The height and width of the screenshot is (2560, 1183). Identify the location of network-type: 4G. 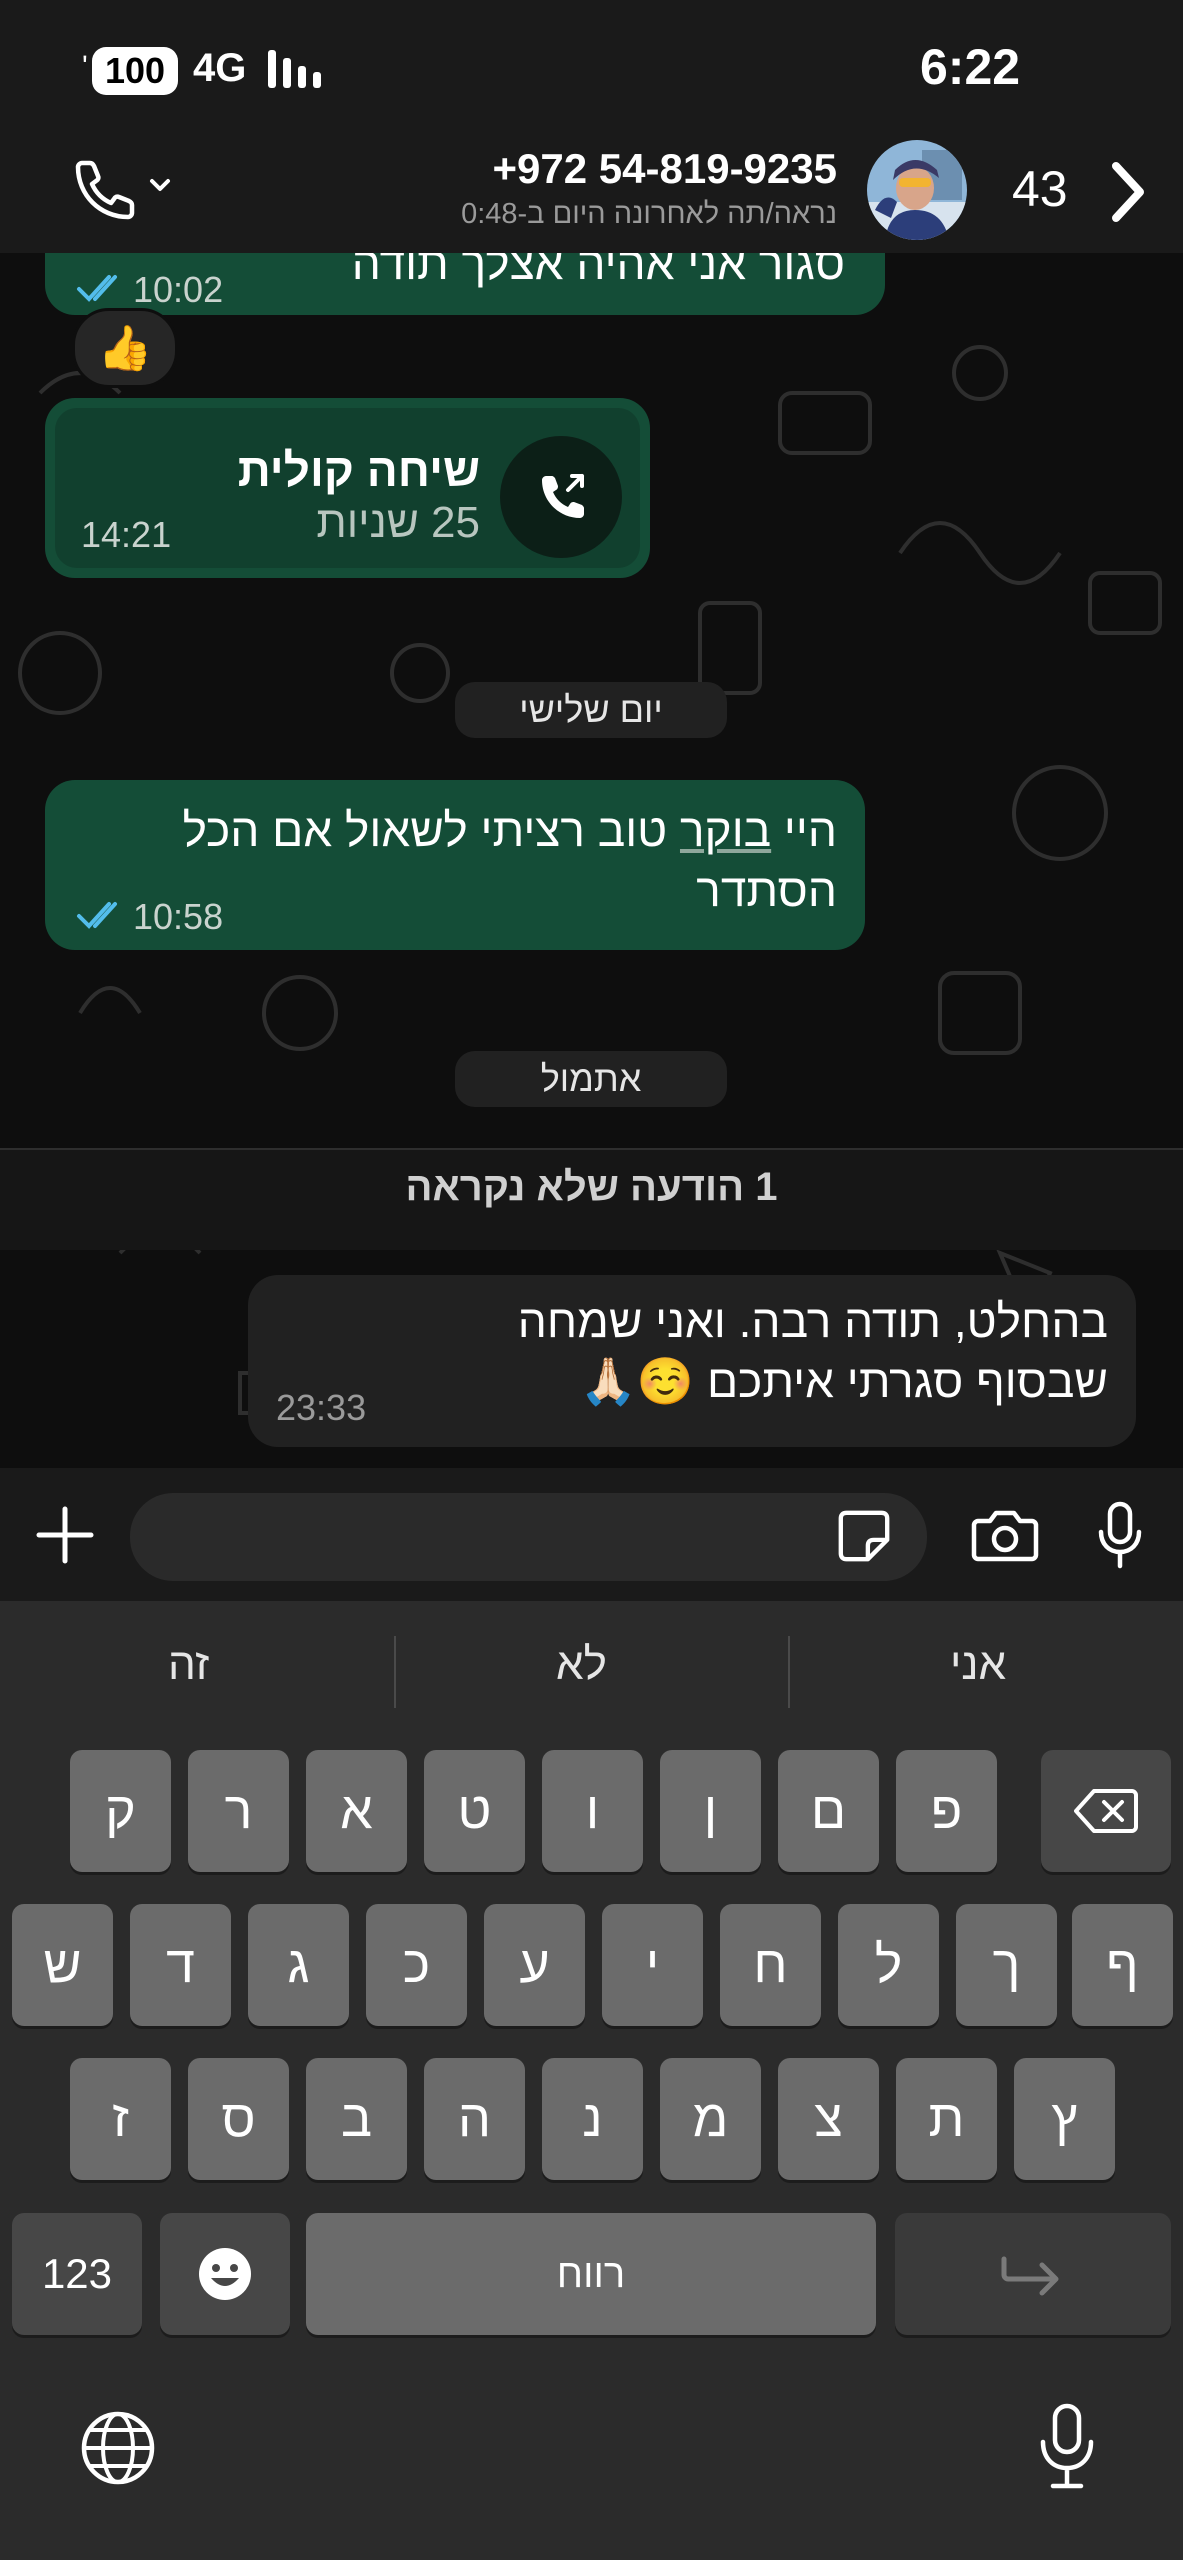
(220, 68).